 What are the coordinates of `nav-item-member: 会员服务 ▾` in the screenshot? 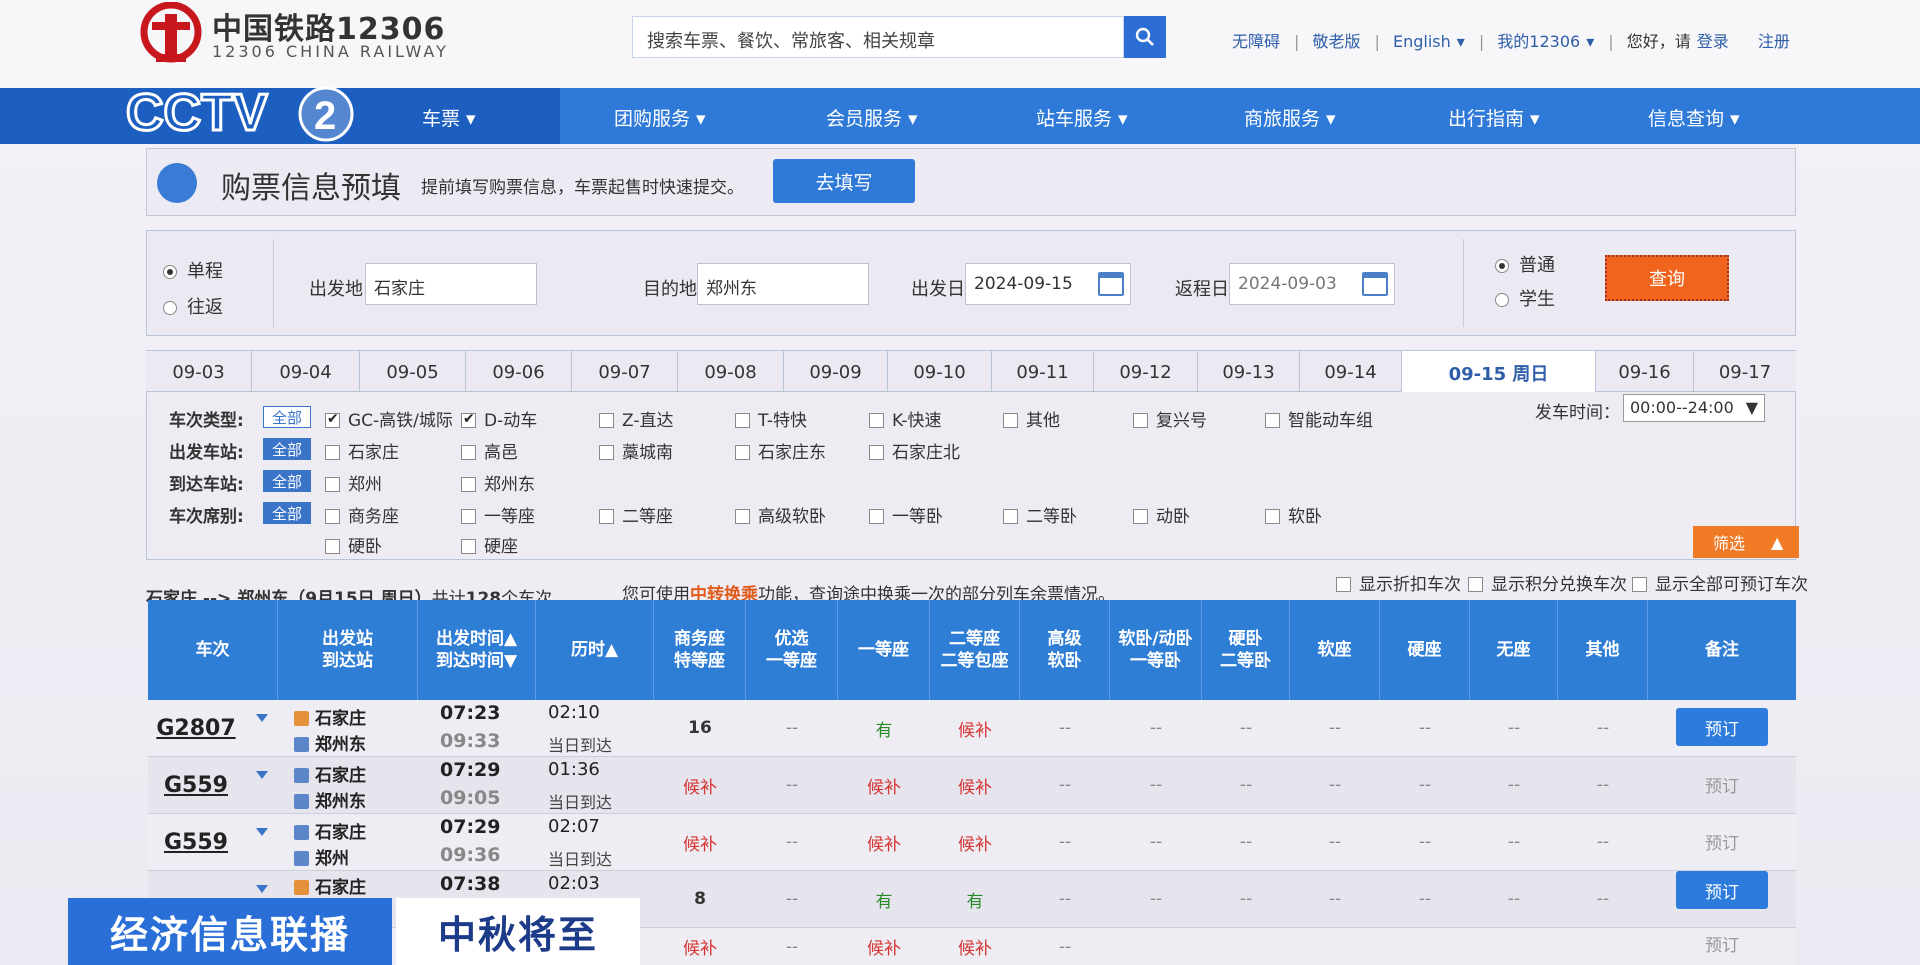 It's located at (872, 117).